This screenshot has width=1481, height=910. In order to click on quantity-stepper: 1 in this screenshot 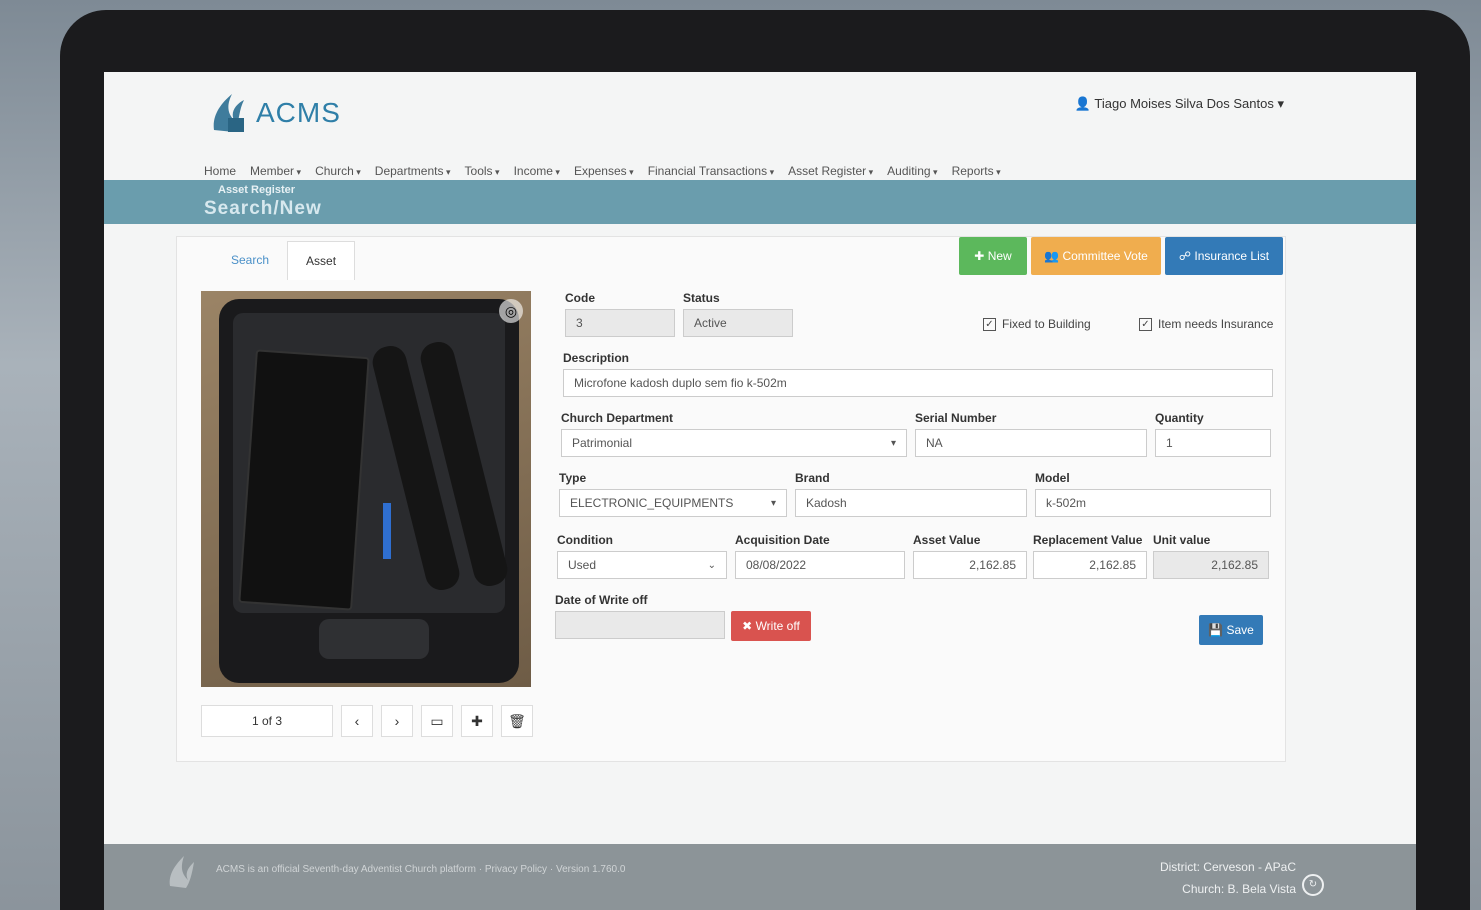, I will do `click(1213, 443)`.